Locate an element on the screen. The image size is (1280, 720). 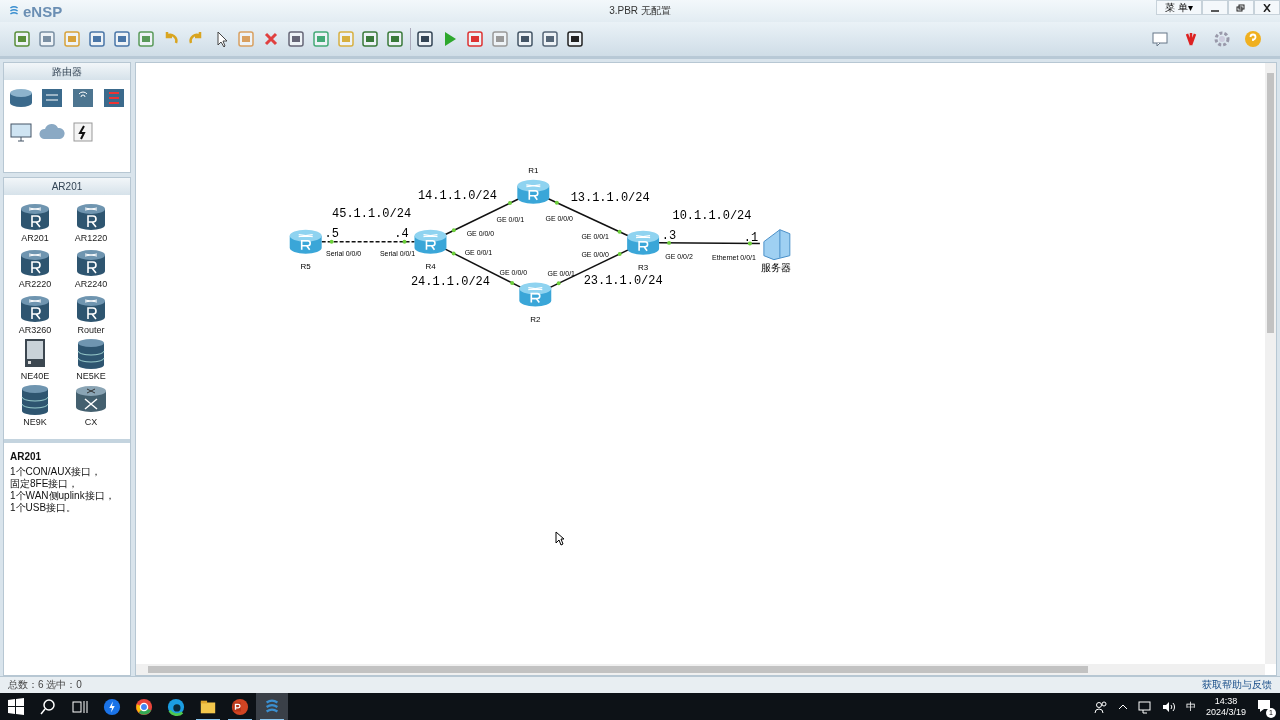
subnet-label: 13.1.1.0/24 is located at coordinates (610, 197).